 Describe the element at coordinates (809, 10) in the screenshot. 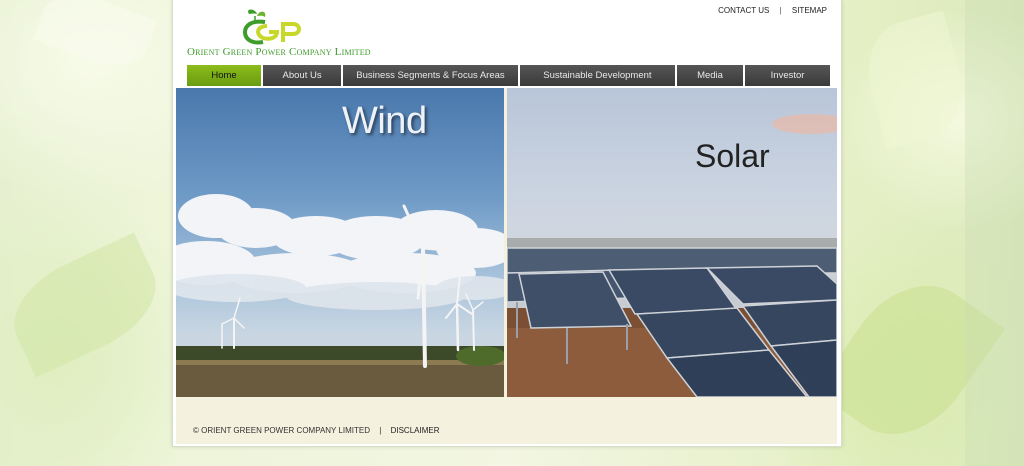

I see `sitemap-link: SITEMAP` at that location.